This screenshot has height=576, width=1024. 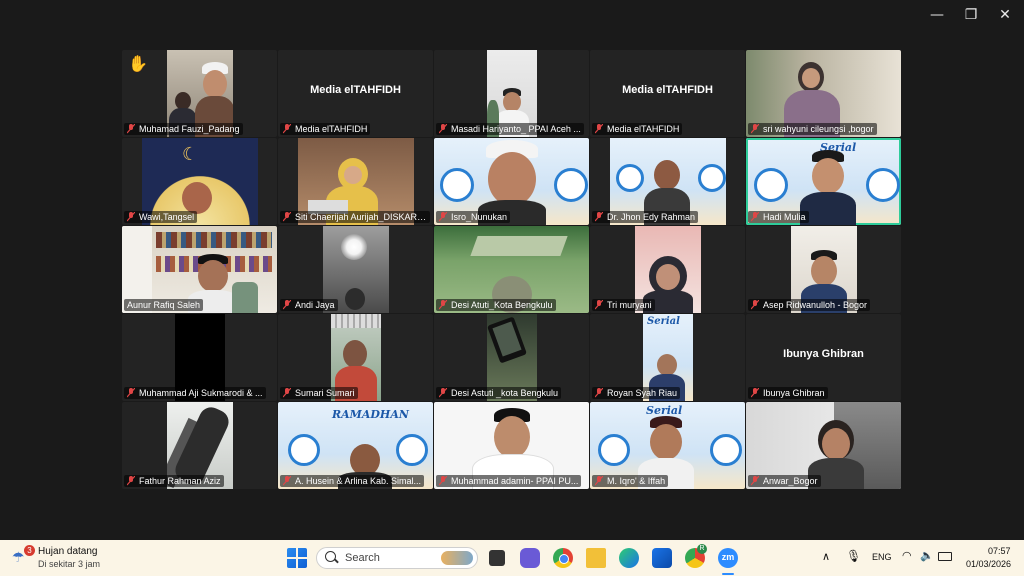 I want to click on zoom-app-icon: zm, so click(x=728, y=558).